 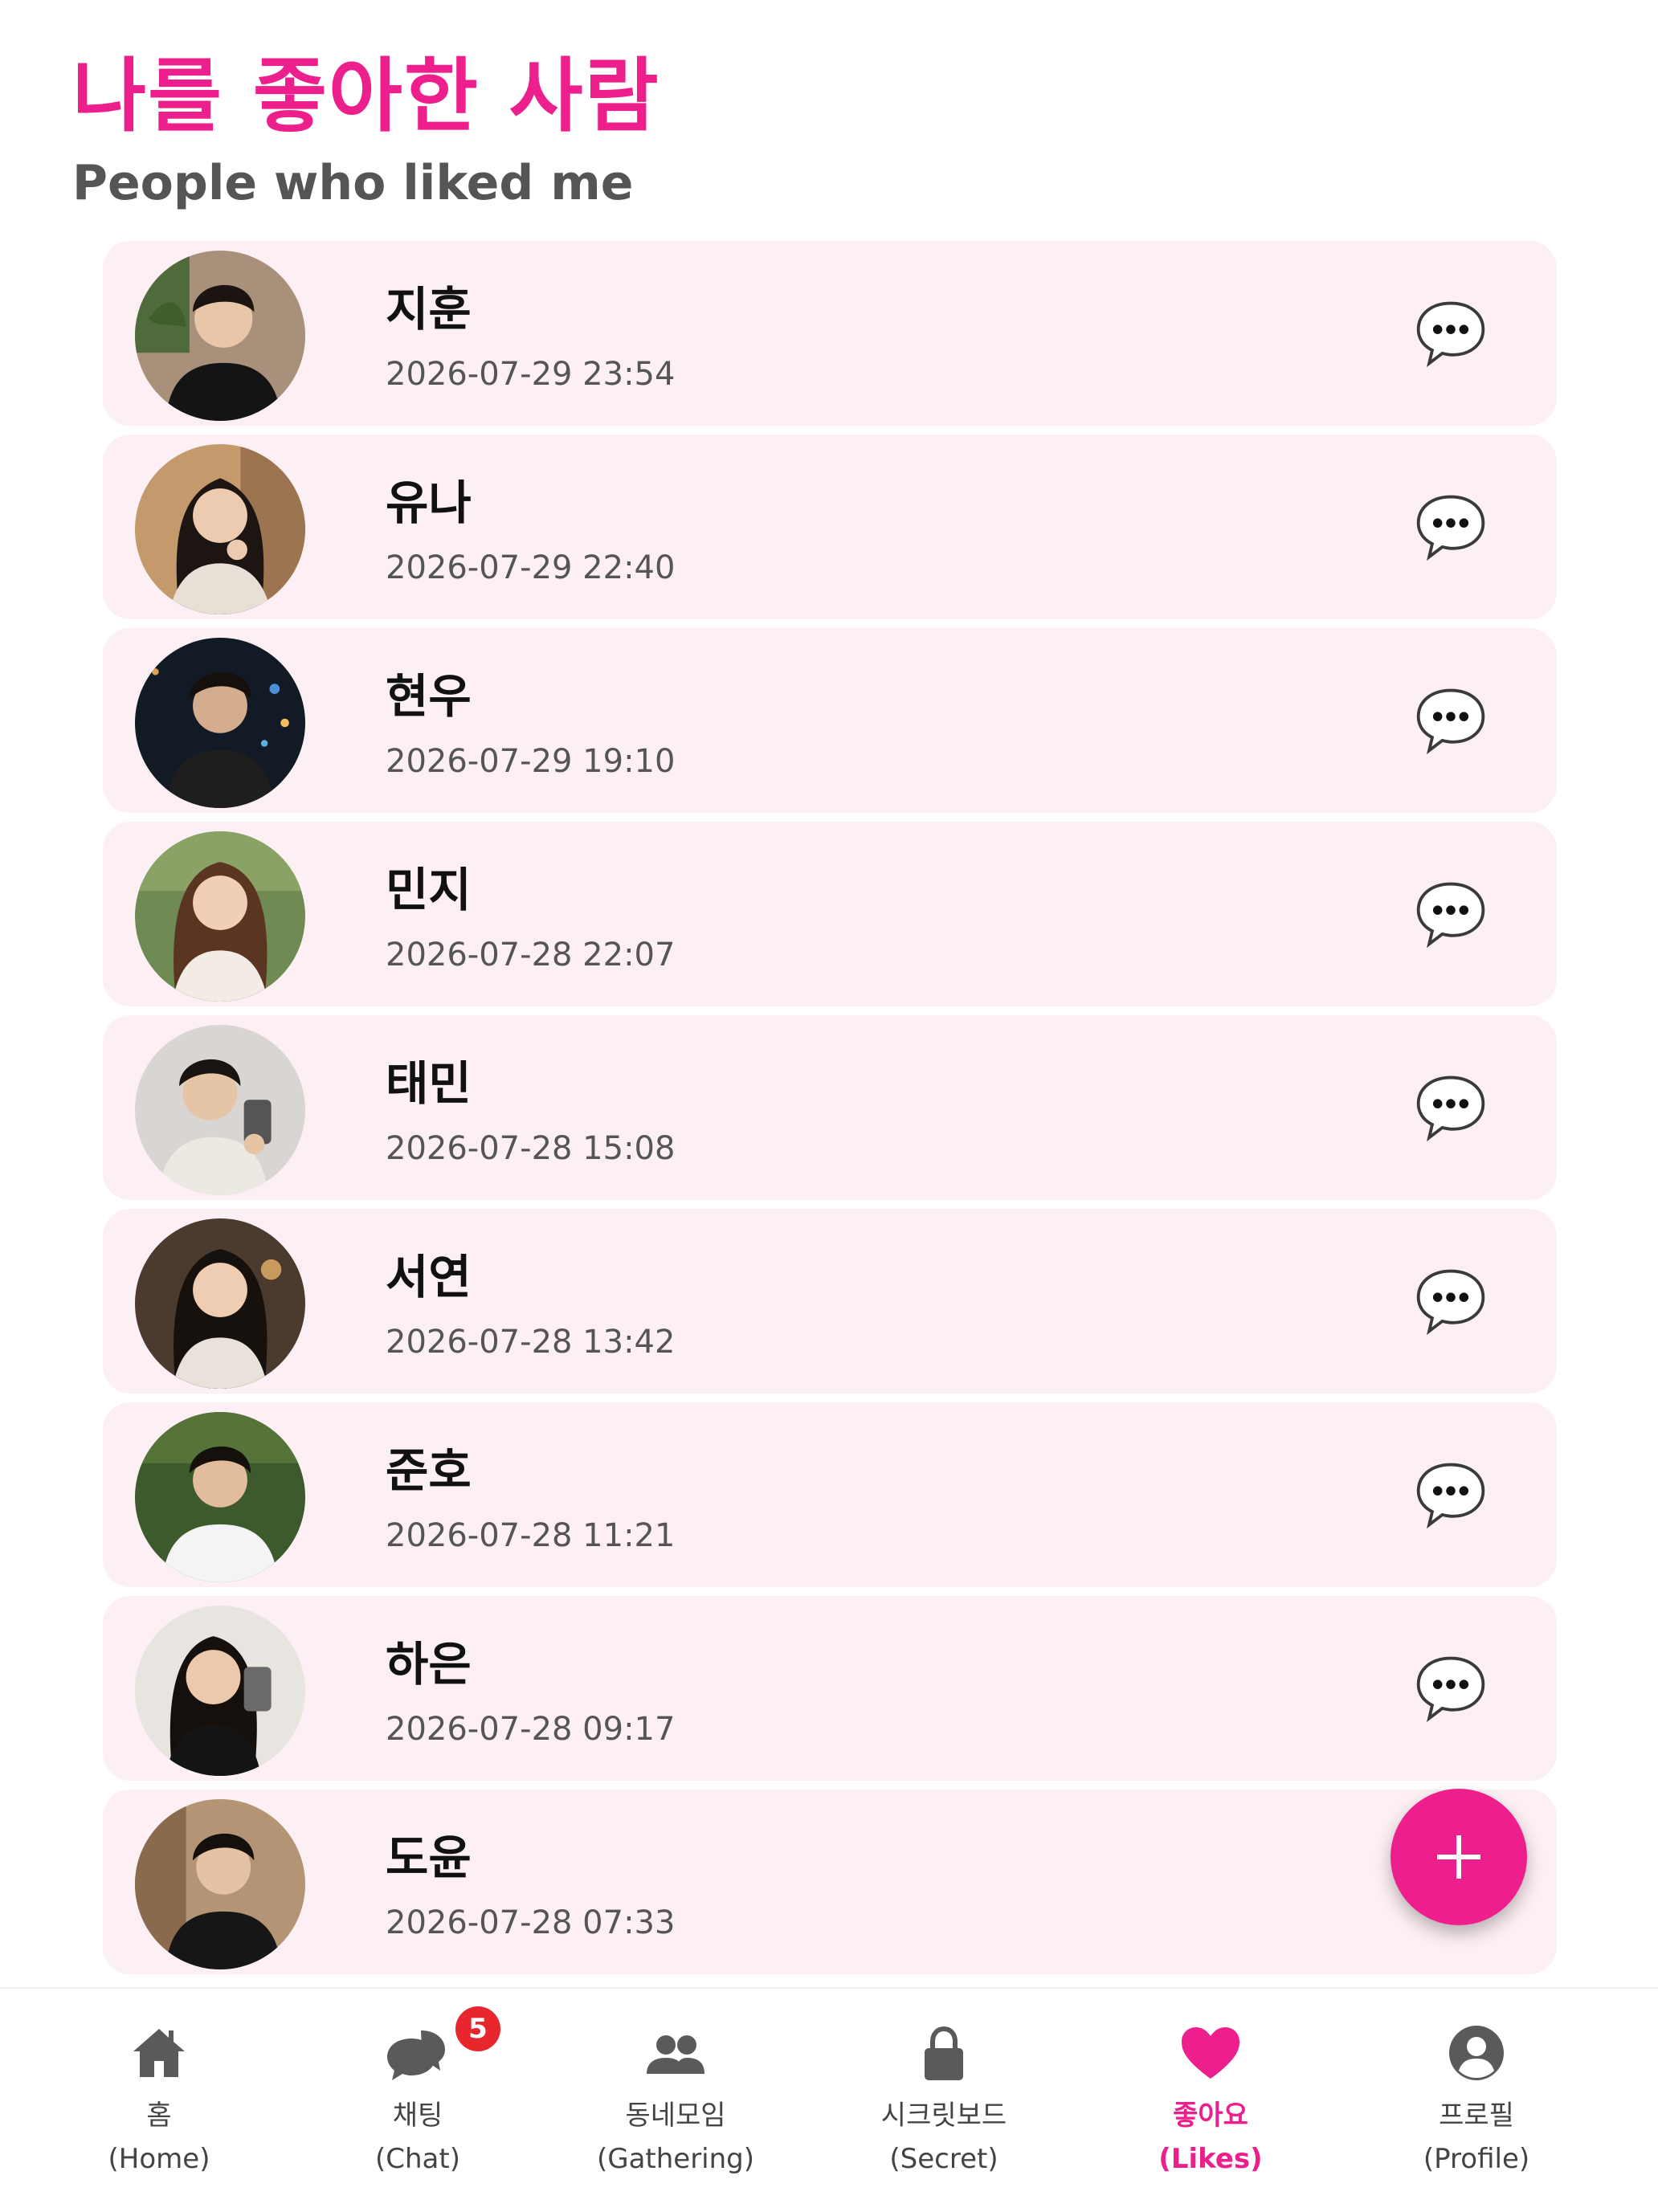 I want to click on plus-icon, so click(x=1459, y=1857).